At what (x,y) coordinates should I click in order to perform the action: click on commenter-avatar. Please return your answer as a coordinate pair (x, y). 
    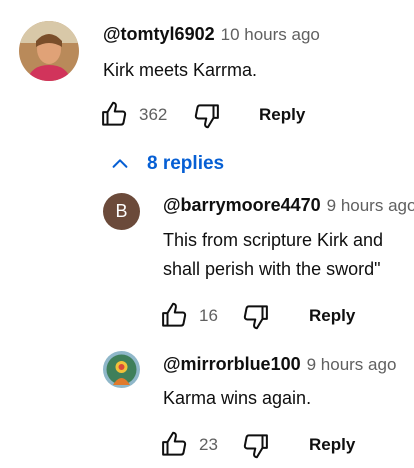
    Looking at the image, I should click on (49, 51).